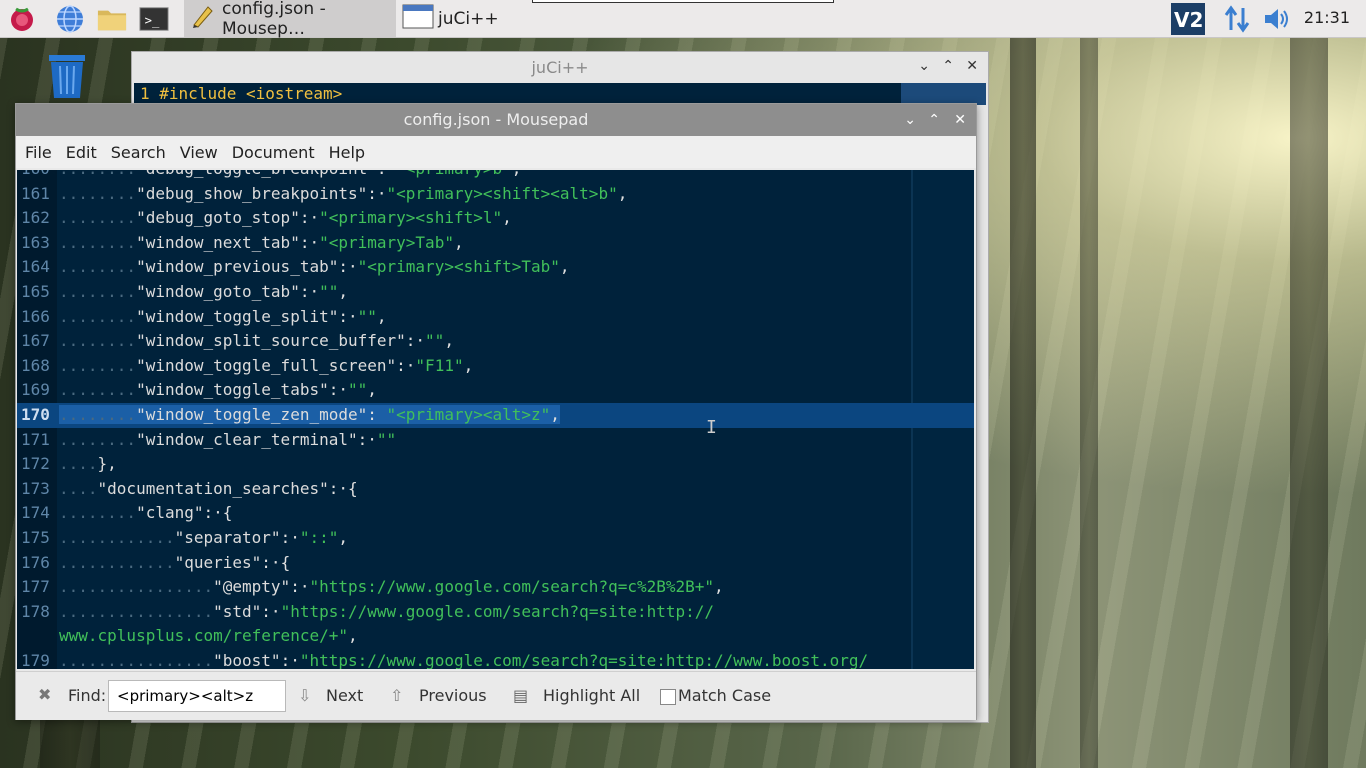 The width and height of the screenshot is (1366, 768). What do you see at coordinates (35, 218) in the screenshot?
I see `line-number: 162` at bounding box center [35, 218].